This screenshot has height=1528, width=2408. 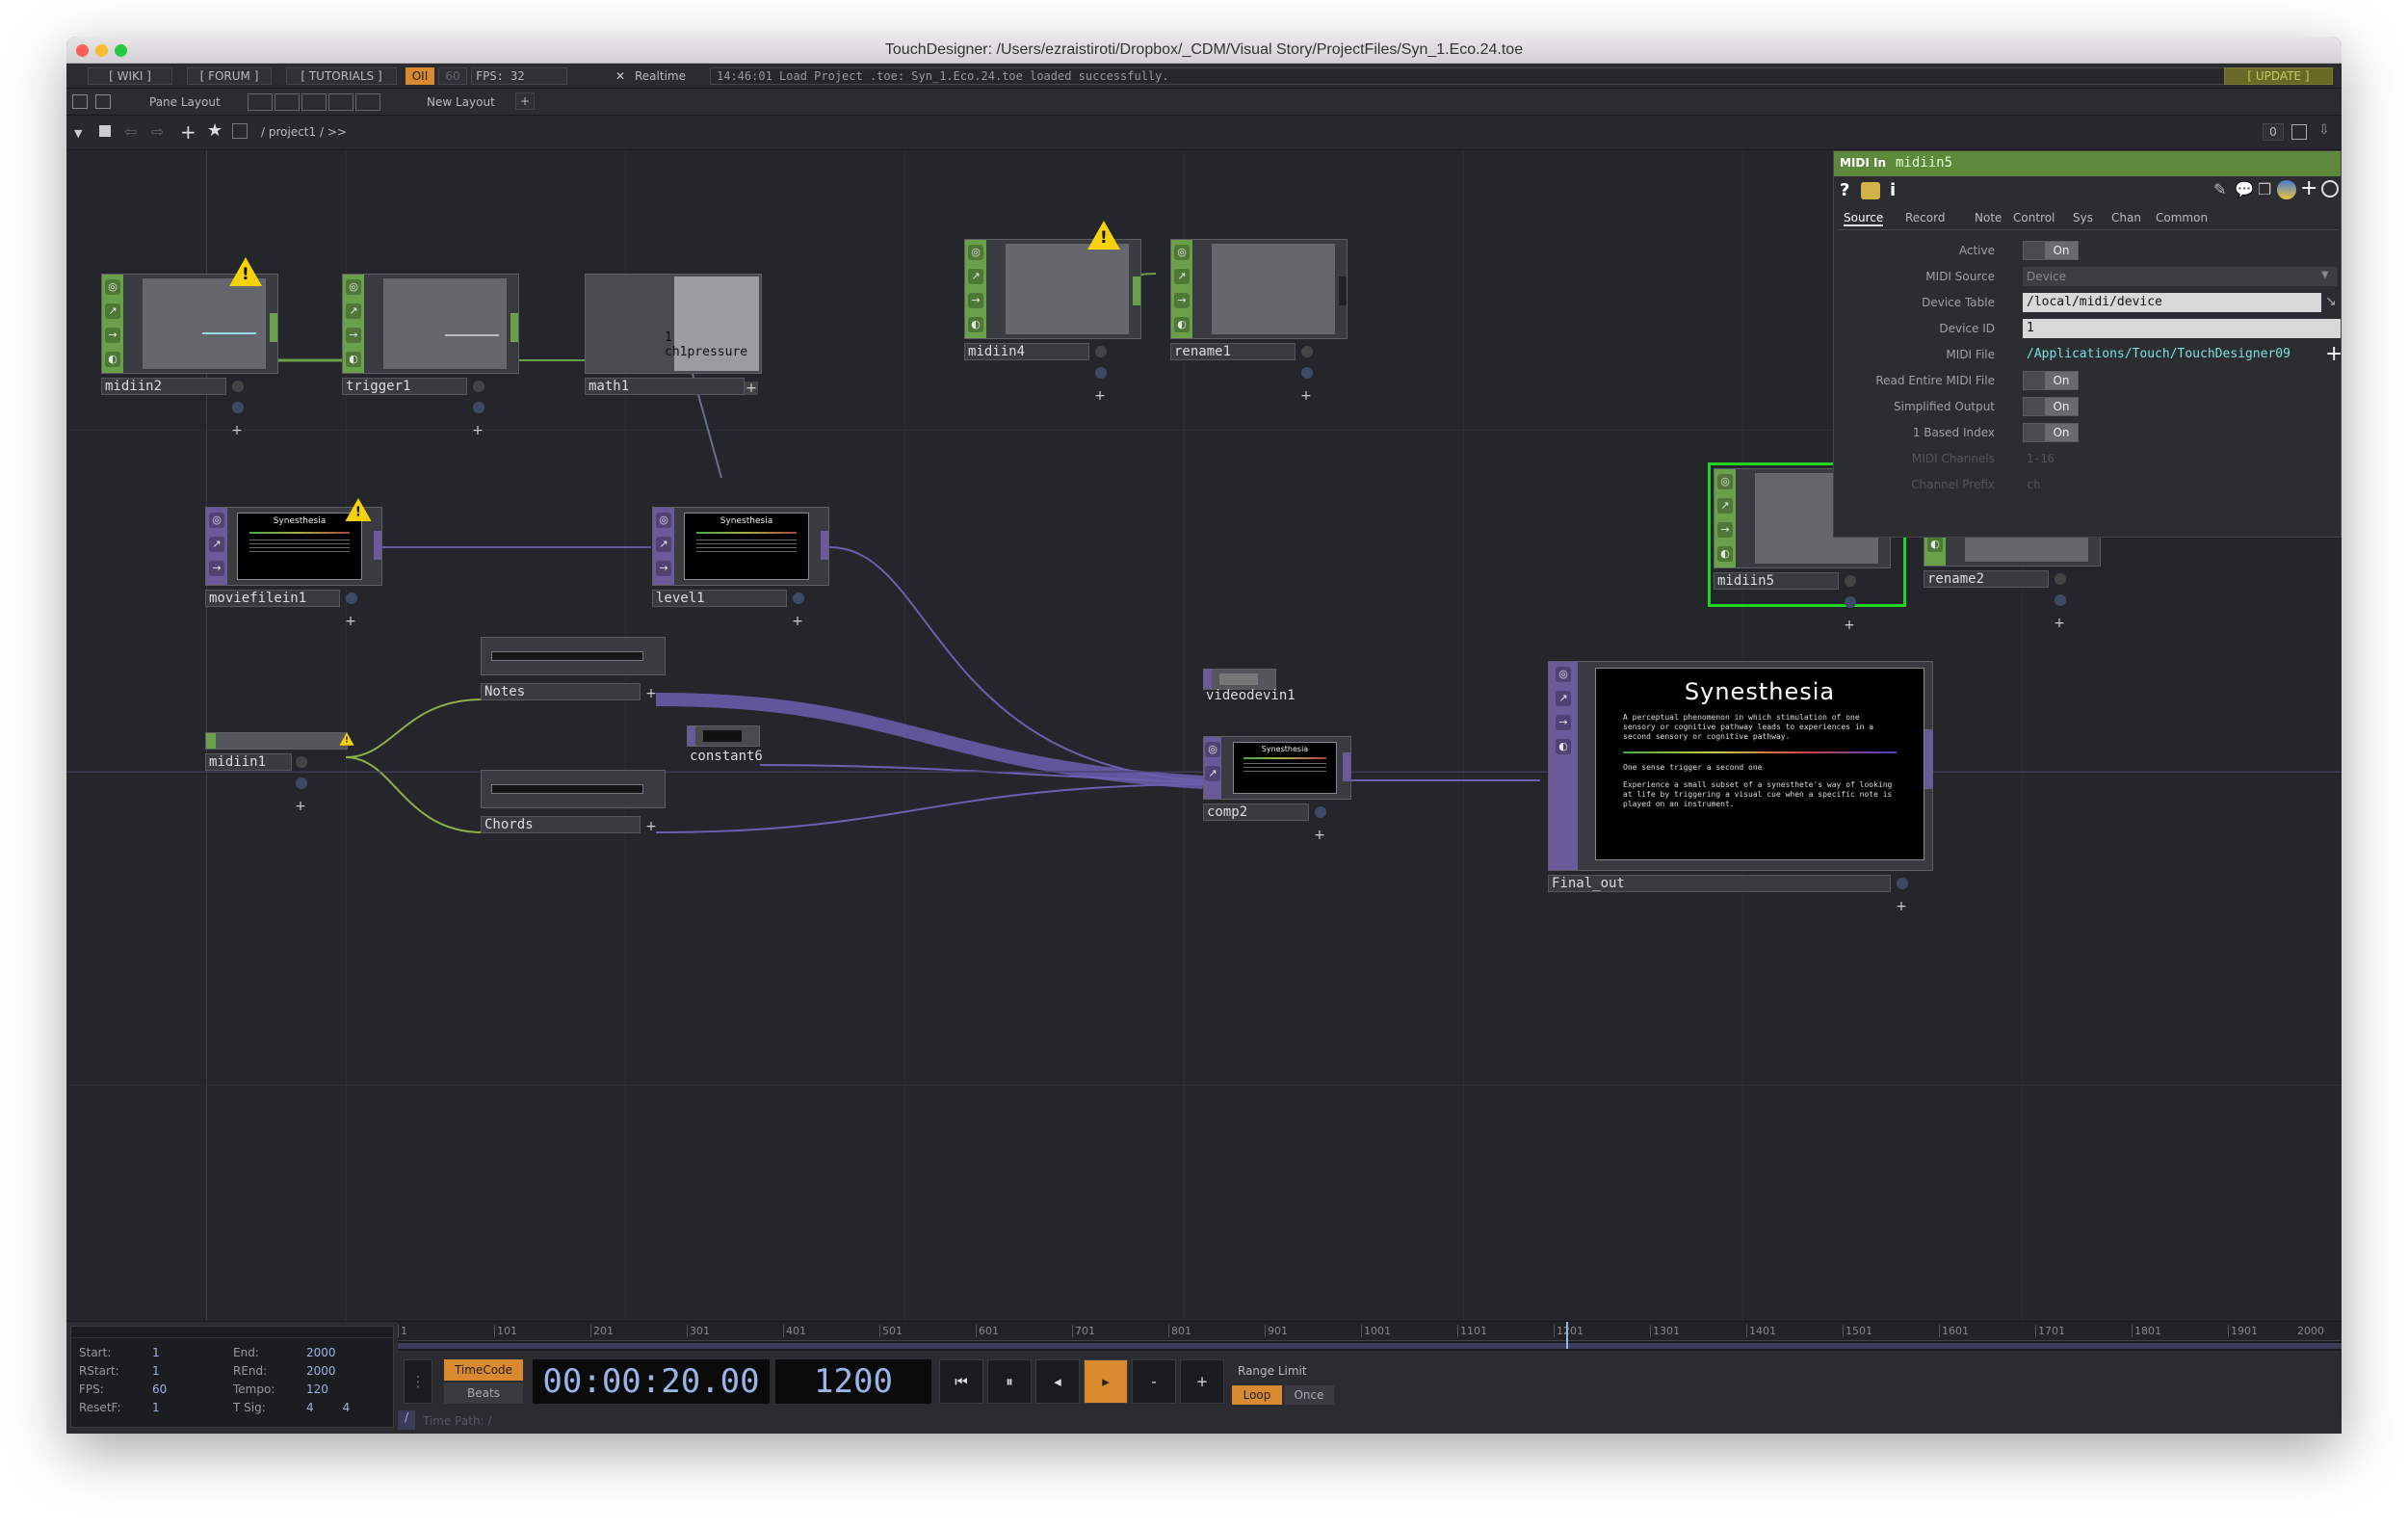 I want to click on tsig-b-field: 4, so click(x=347, y=1407).